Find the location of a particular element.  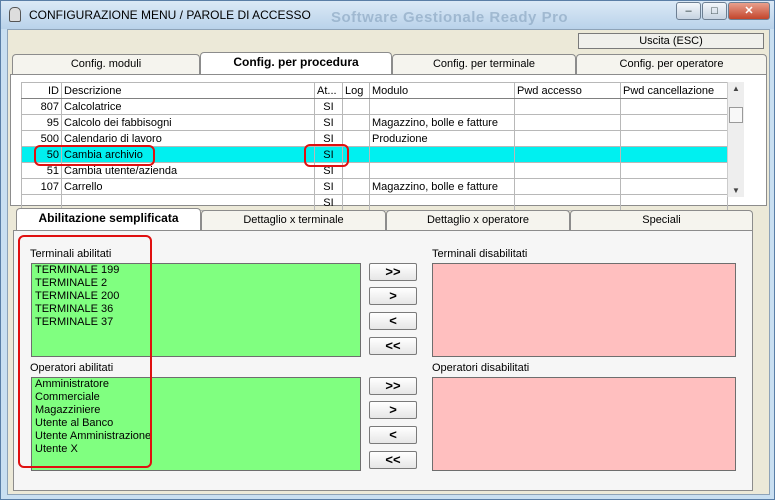

cell-id: 807 is located at coordinates (41, 106).